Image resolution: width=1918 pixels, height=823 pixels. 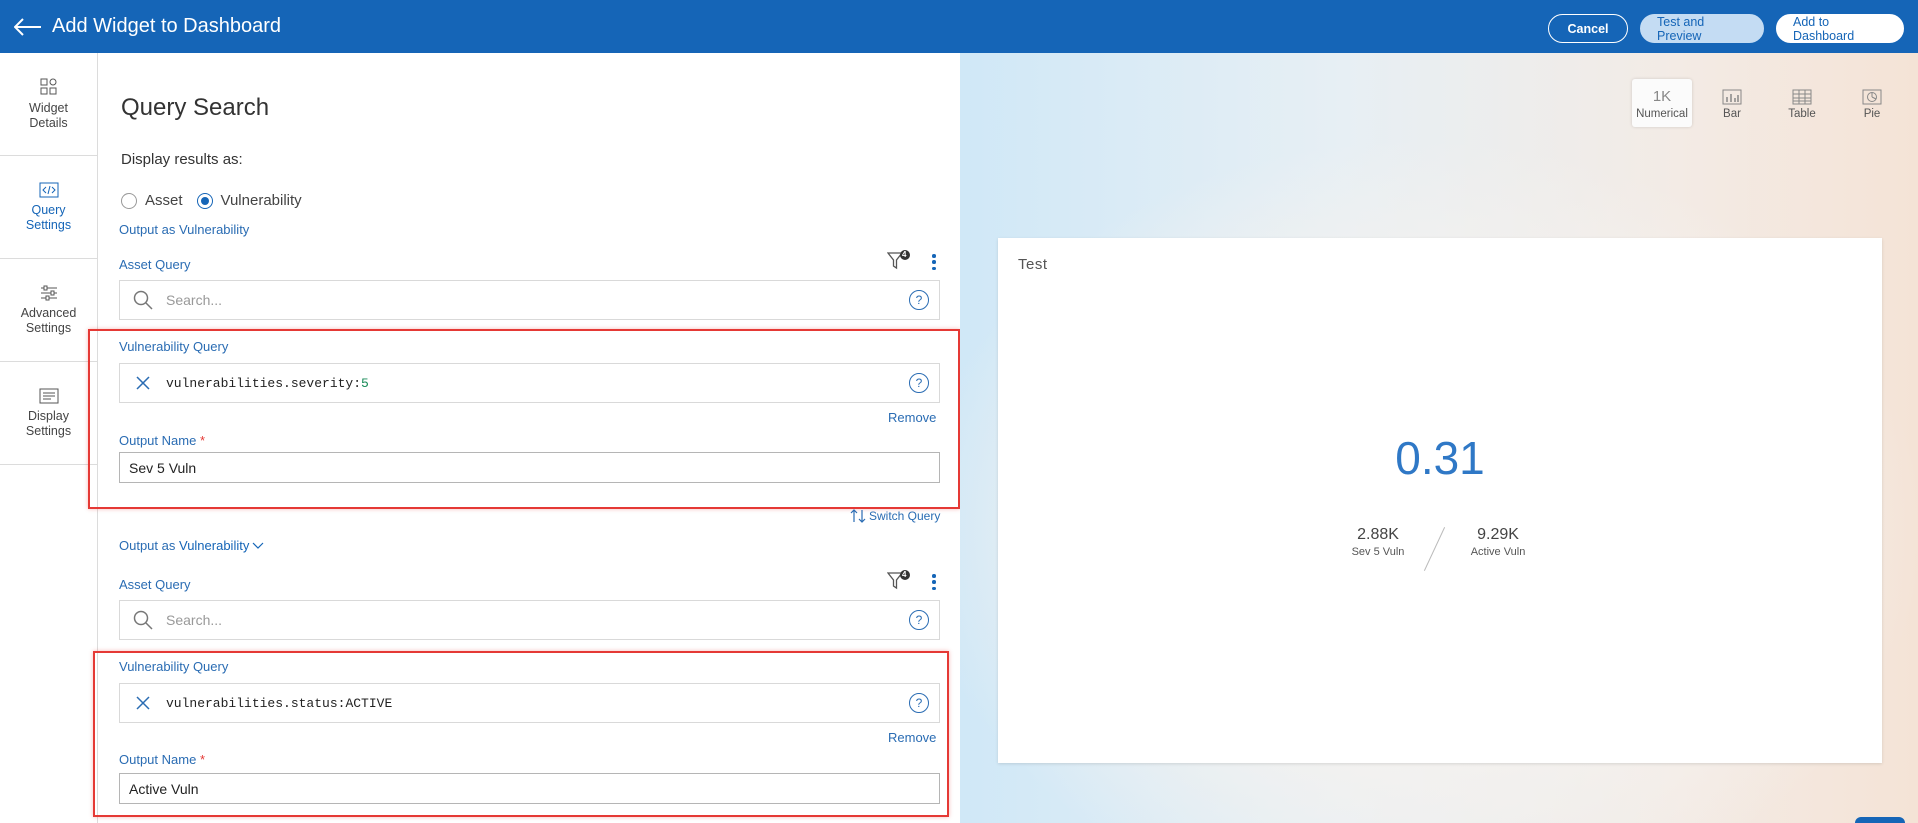 I want to click on pie-chart-icon, so click(x=1872, y=97).